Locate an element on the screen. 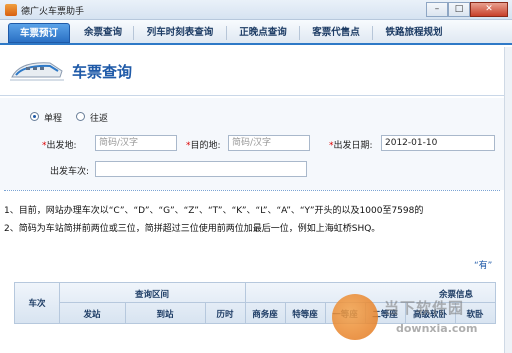  tab-timetable: 列车时刻表查询 is located at coordinates (180, 33).